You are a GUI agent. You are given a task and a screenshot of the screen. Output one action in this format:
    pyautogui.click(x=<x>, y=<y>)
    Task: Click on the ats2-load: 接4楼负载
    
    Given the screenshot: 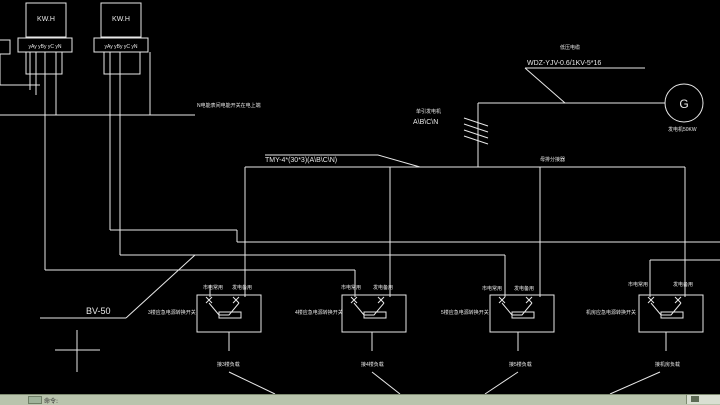 What is the action you would take?
    pyautogui.click(x=372, y=364)
    